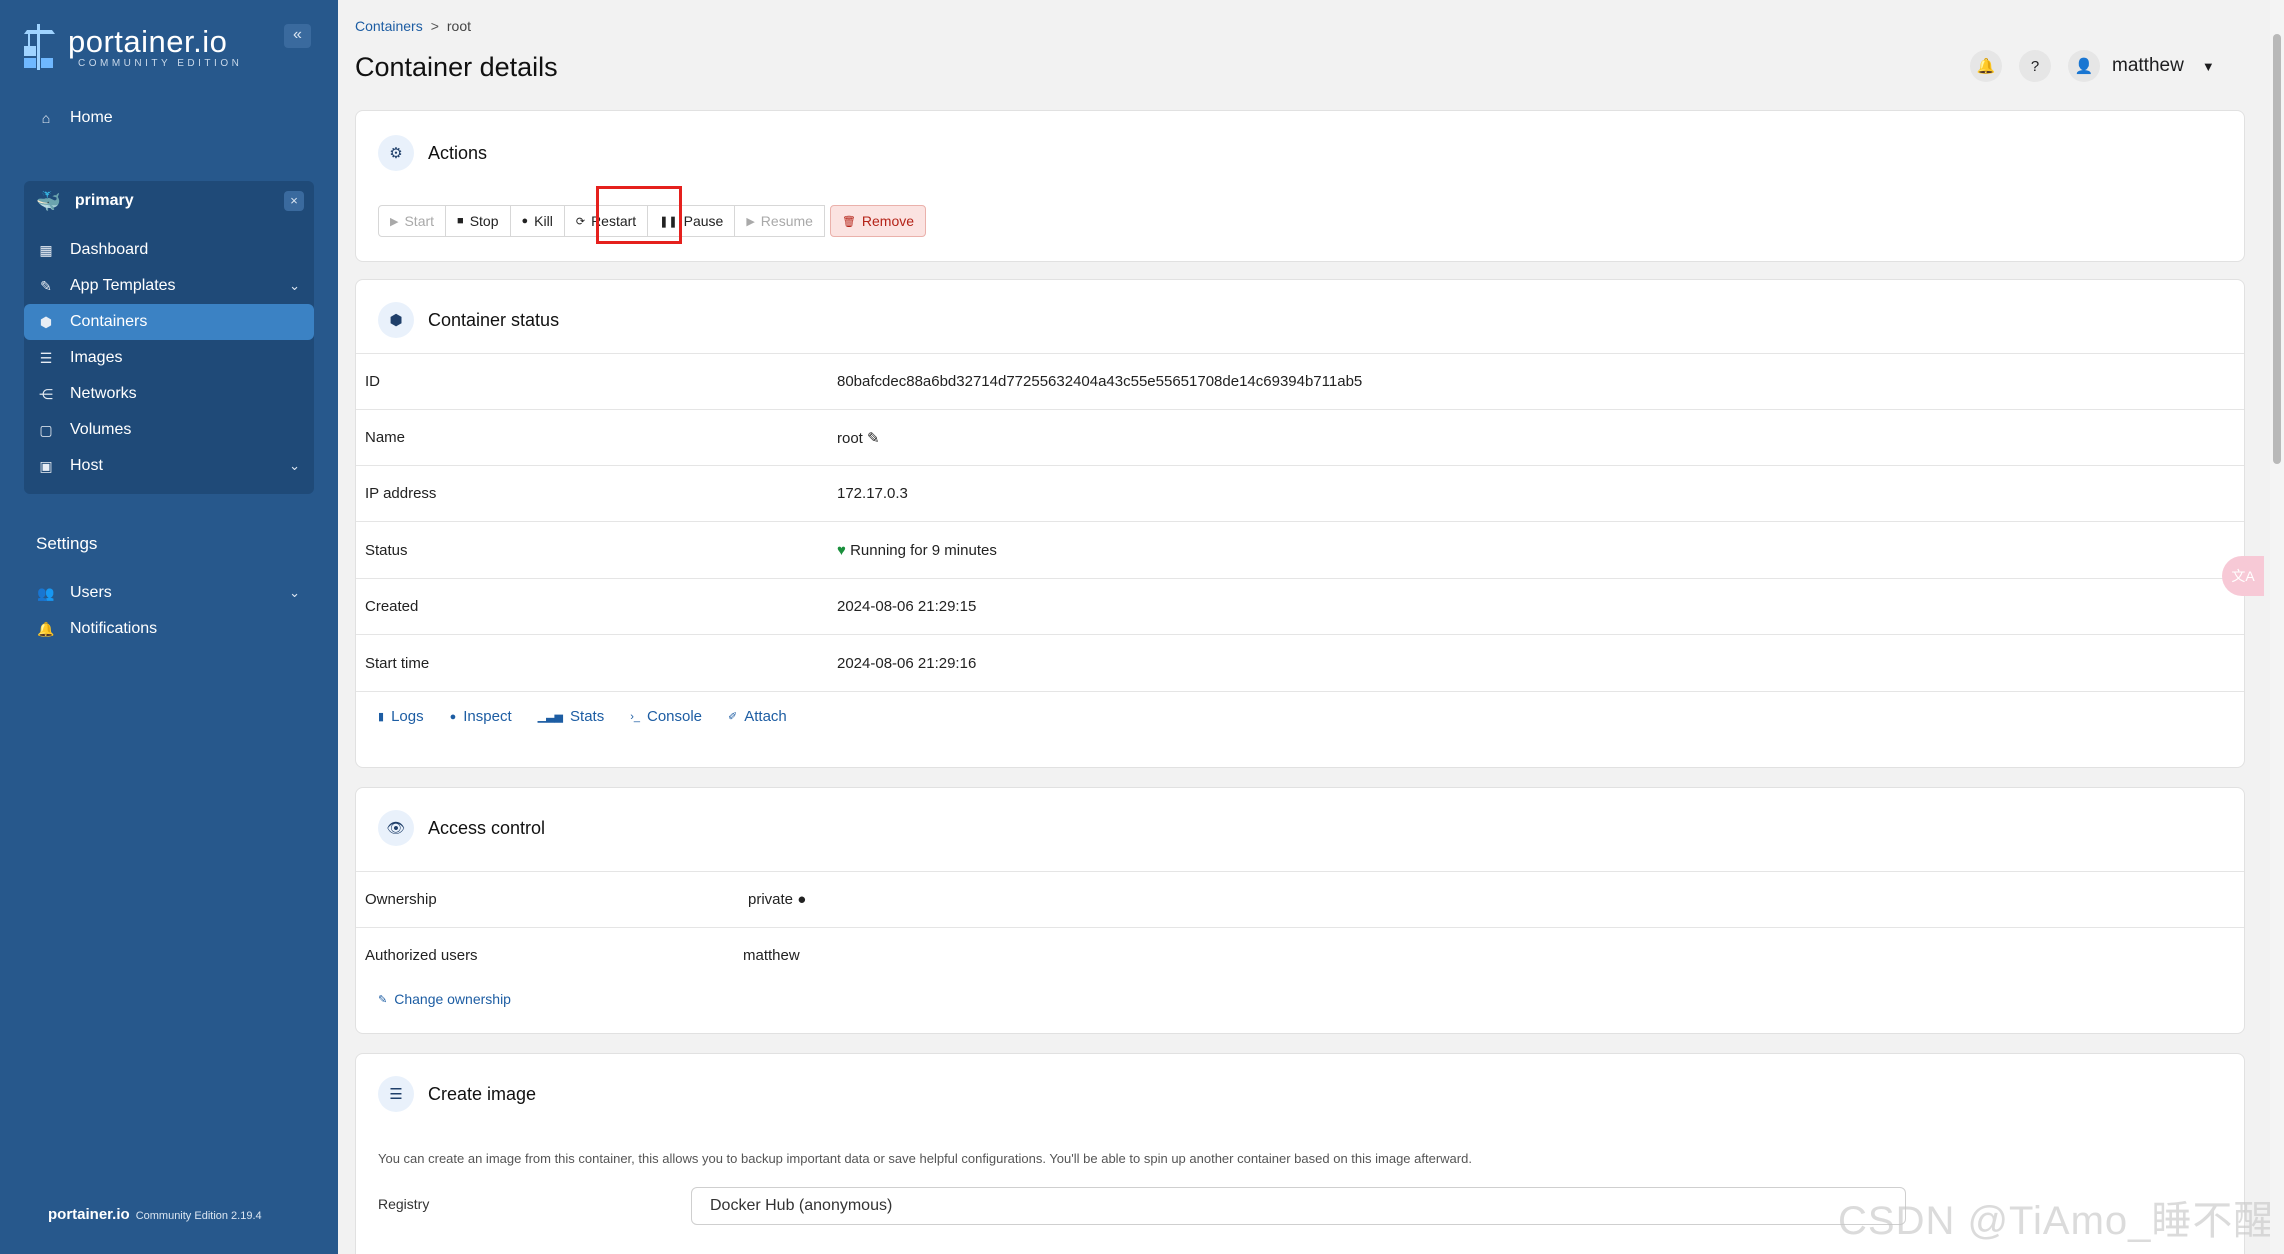 Image resolution: width=2284 pixels, height=1254 pixels. What do you see at coordinates (412, 221) in the screenshot?
I see `start-button: ▶ Start` at bounding box center [412, 221].